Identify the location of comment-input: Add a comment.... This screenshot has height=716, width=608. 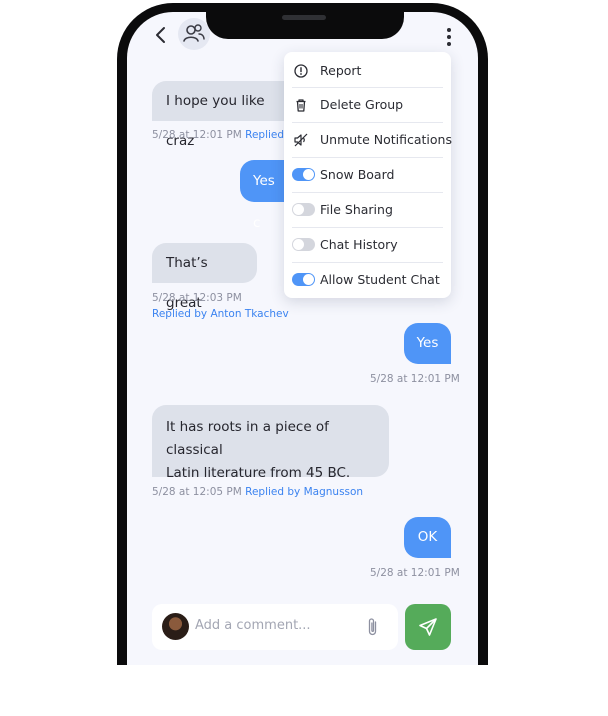
(253, 625).